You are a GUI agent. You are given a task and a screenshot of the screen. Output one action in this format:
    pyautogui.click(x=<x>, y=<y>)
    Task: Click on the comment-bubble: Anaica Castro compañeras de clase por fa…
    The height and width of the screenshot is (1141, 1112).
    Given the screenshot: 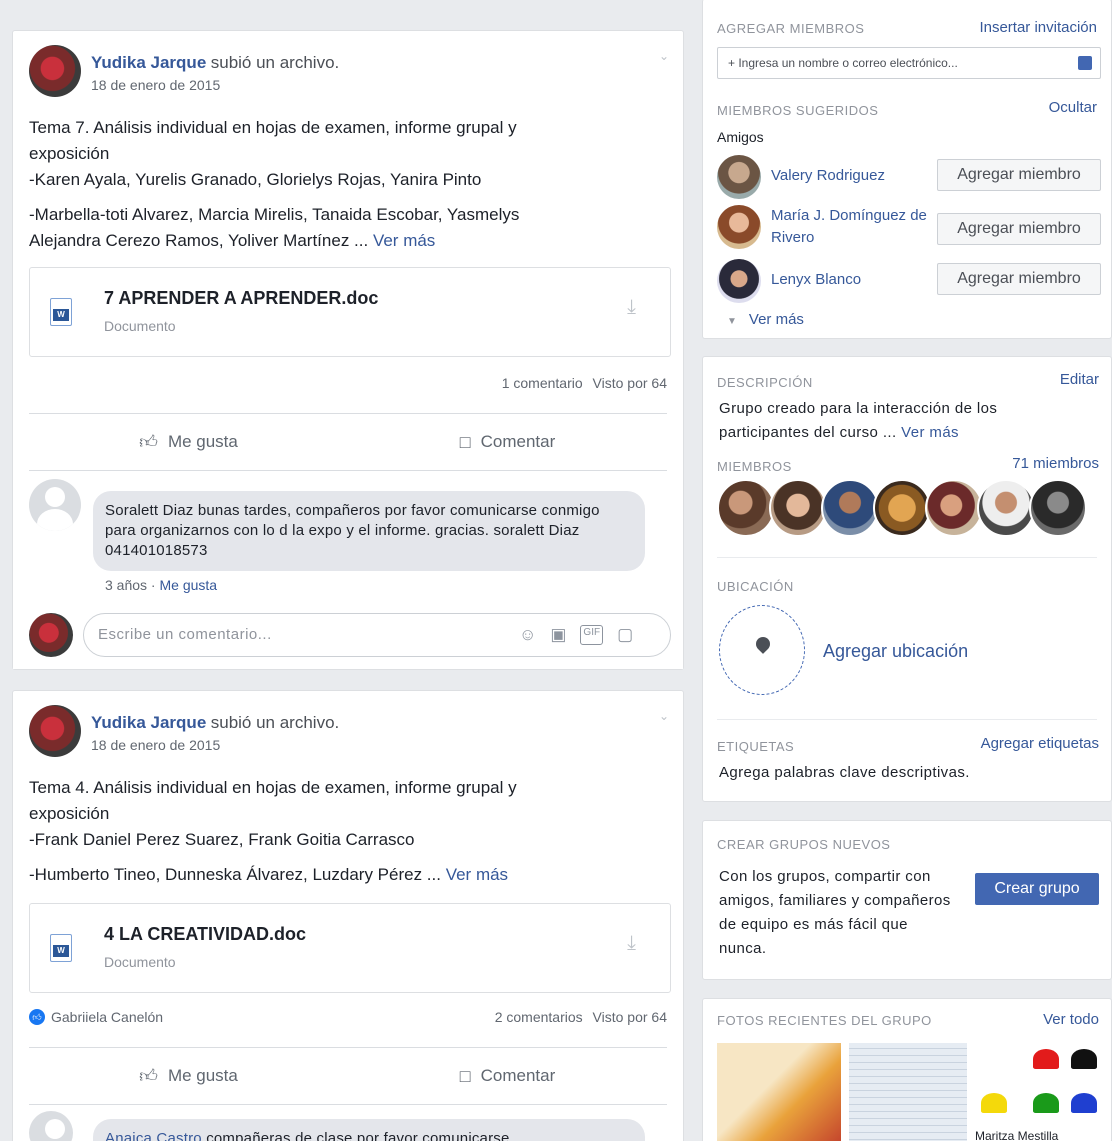 What is the action you would take?
    pyautogui.click(x=369, y=1130)
    